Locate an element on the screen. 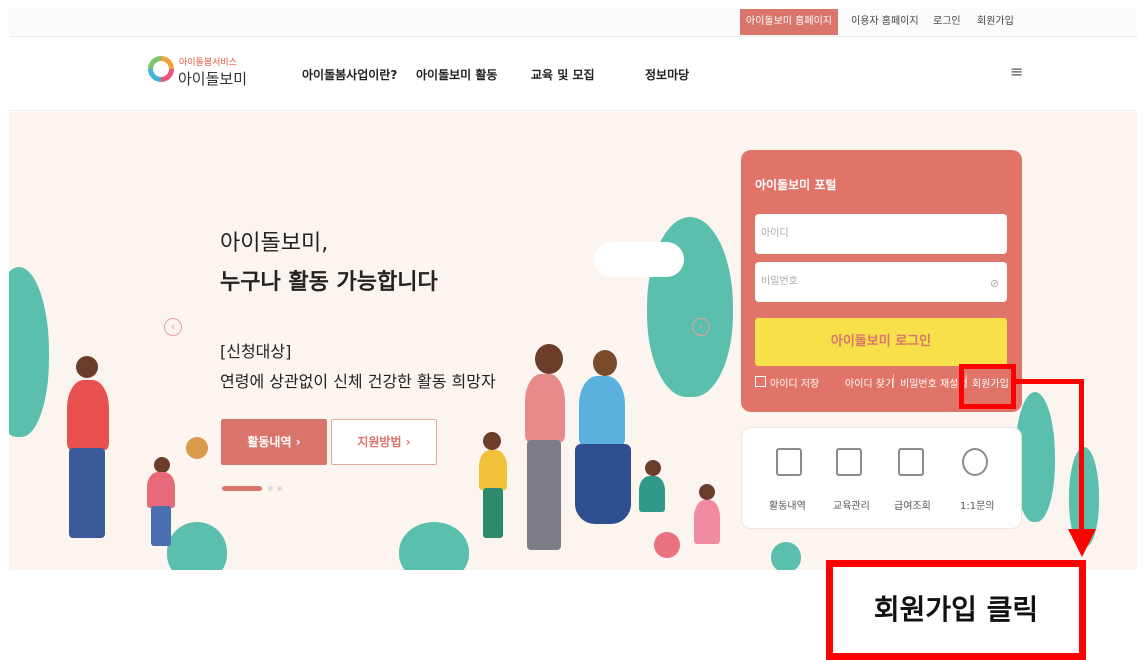 This screenshot has width=1143, height=660. annotation-callout: 회원가입 클릭 is located at coordinates (956, 610).